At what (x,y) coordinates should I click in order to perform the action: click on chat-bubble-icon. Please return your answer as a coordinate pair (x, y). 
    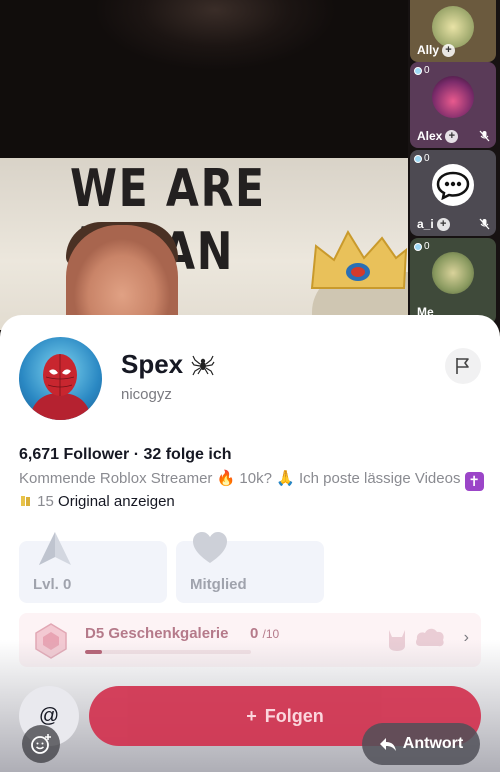
    Looking at the image, I should click on (453, 185).